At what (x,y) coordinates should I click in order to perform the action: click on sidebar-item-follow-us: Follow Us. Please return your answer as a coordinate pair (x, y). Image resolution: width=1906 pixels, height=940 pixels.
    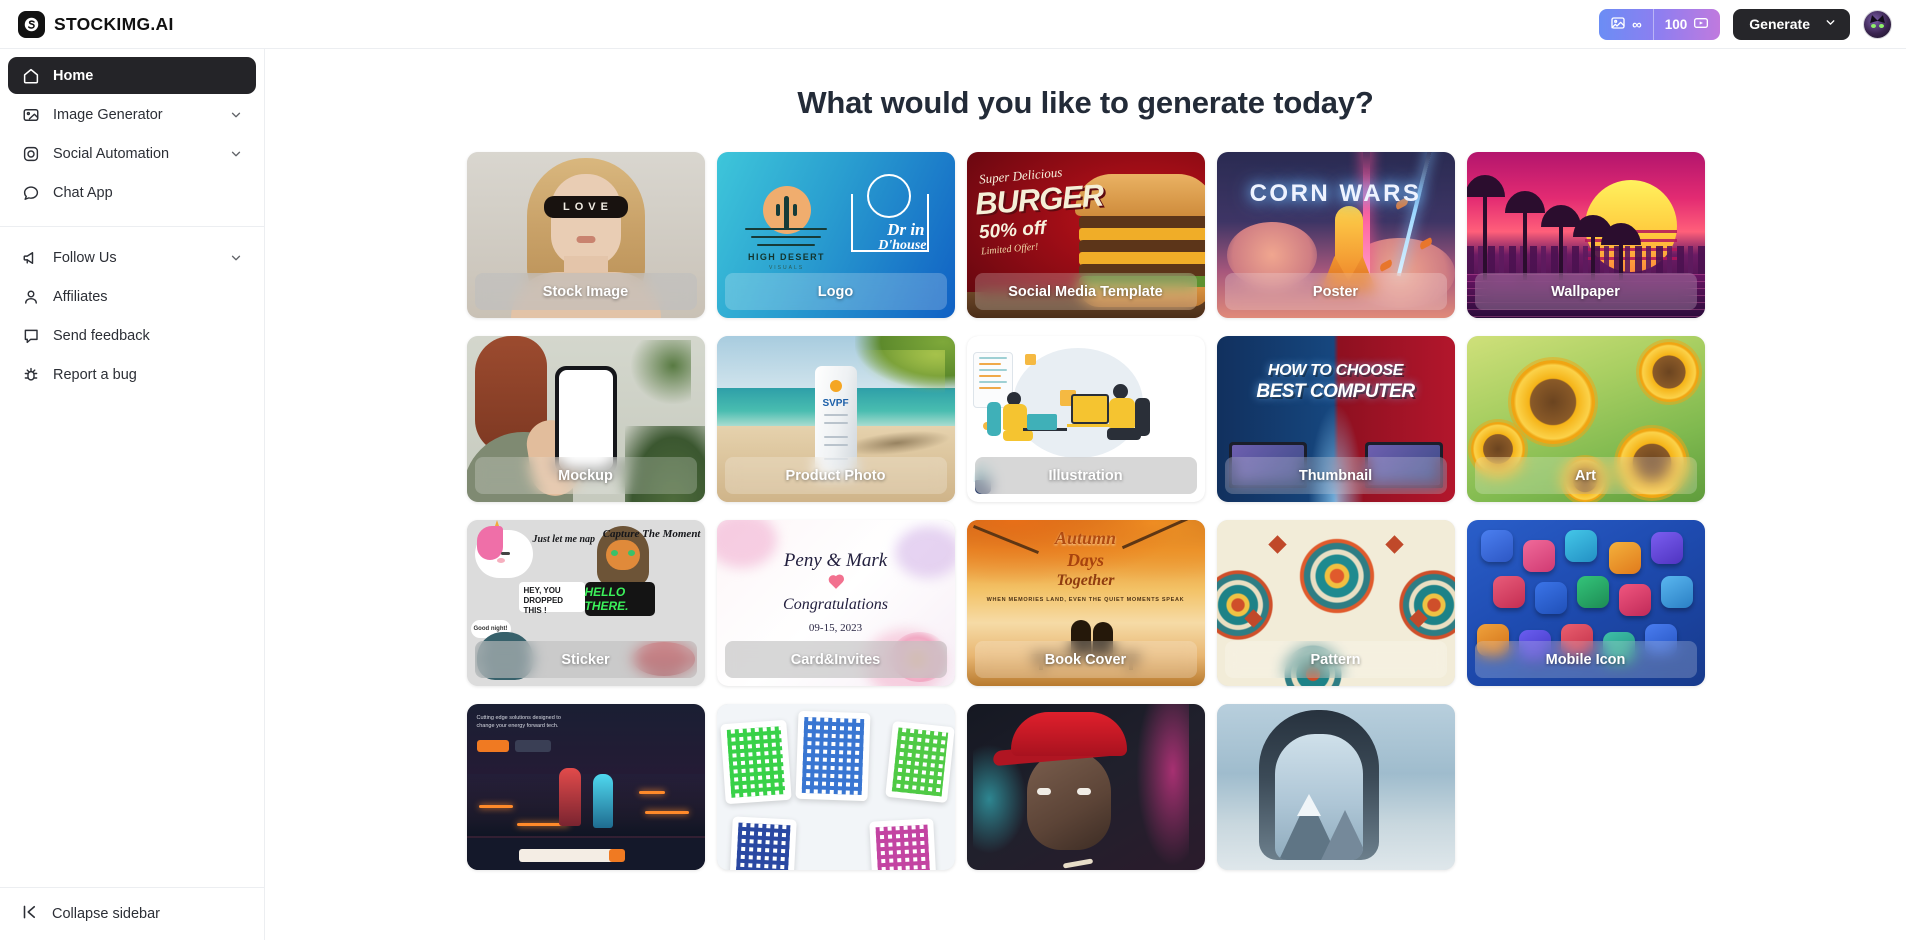
    Looking at the image, I should click on (132, 257).